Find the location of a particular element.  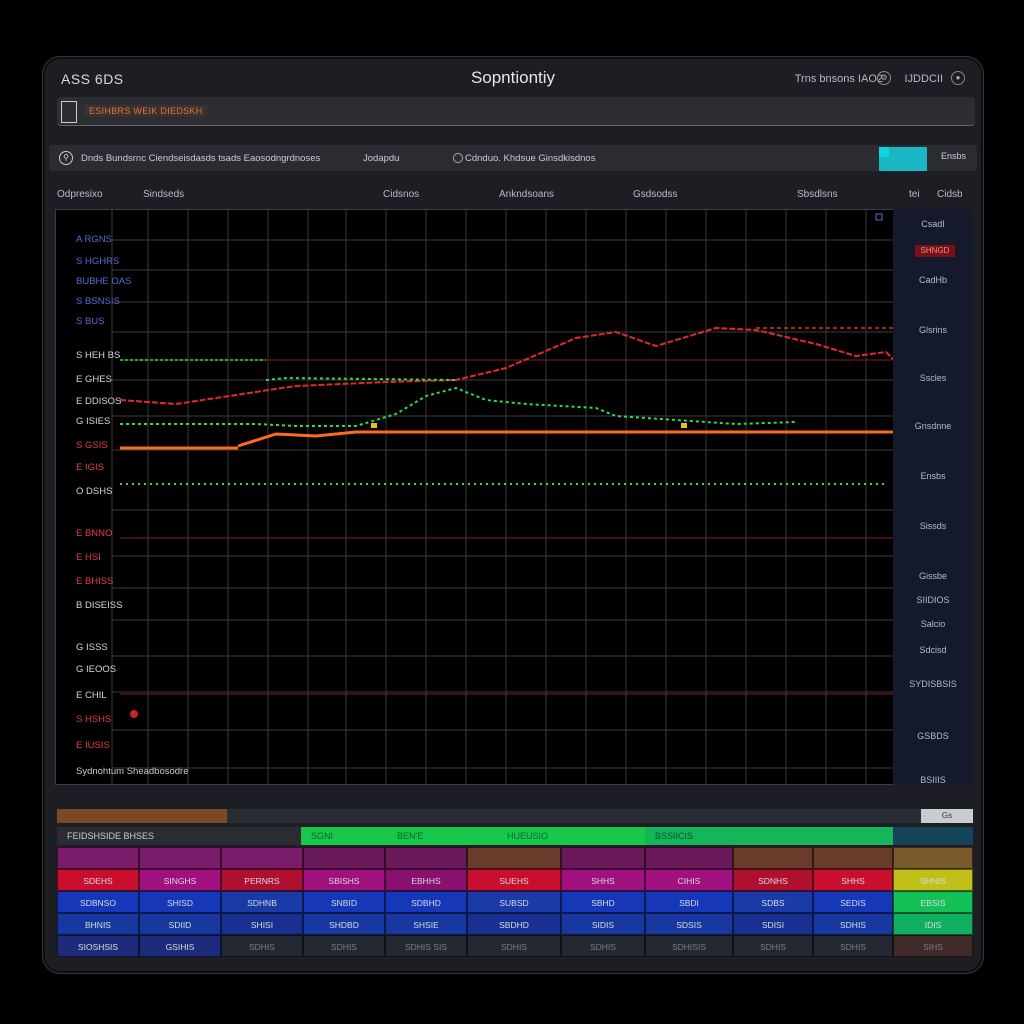

column-header: Cidsnos is located at coordinates (401, 194).